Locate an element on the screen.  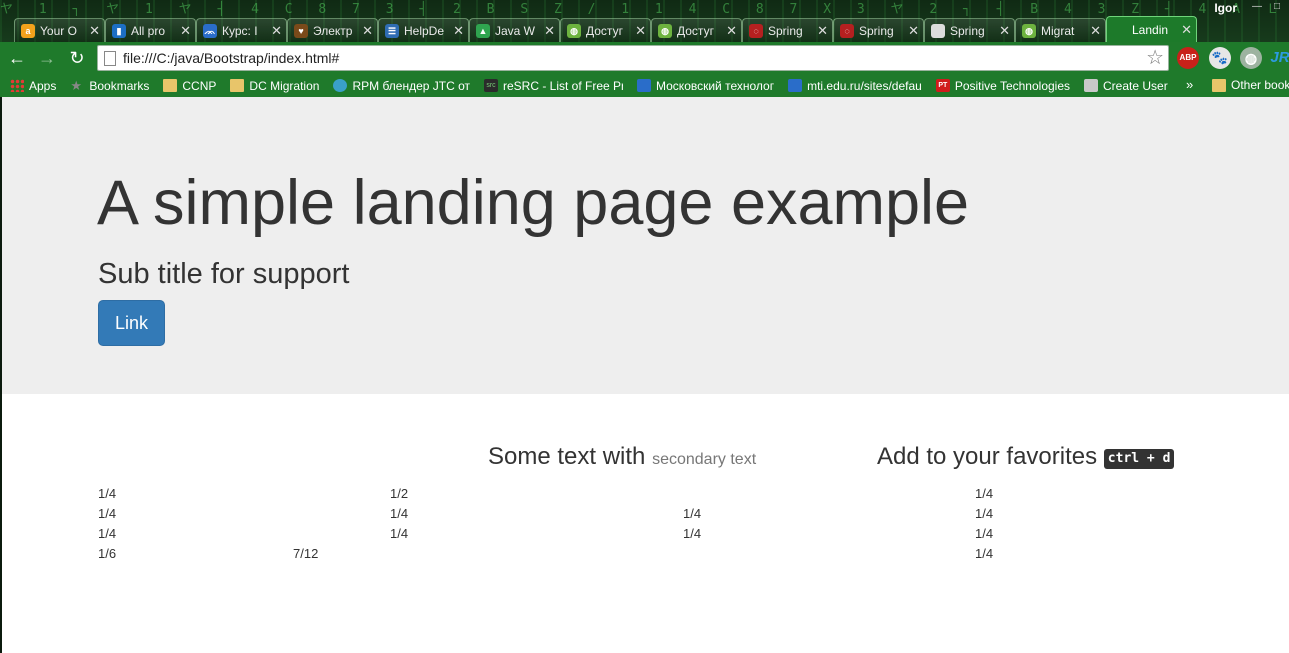
tab-favicon-icon: ᨏ is located at coordinates (210, 30).